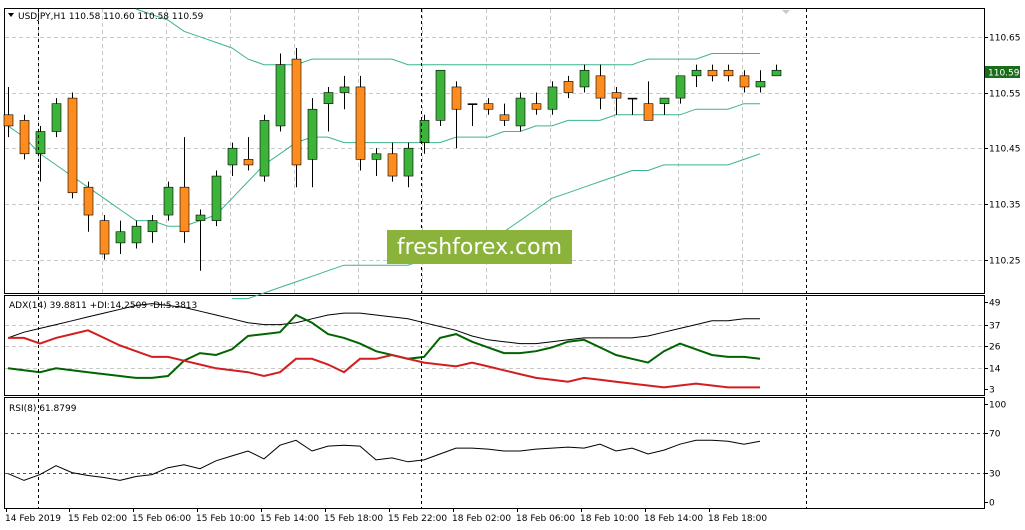 The image size is (1025, 530). What do you see at coordinates (992, 504) in the screenshot?
I see `rsi-axis-label: 0` at bounding box center [992, 504].